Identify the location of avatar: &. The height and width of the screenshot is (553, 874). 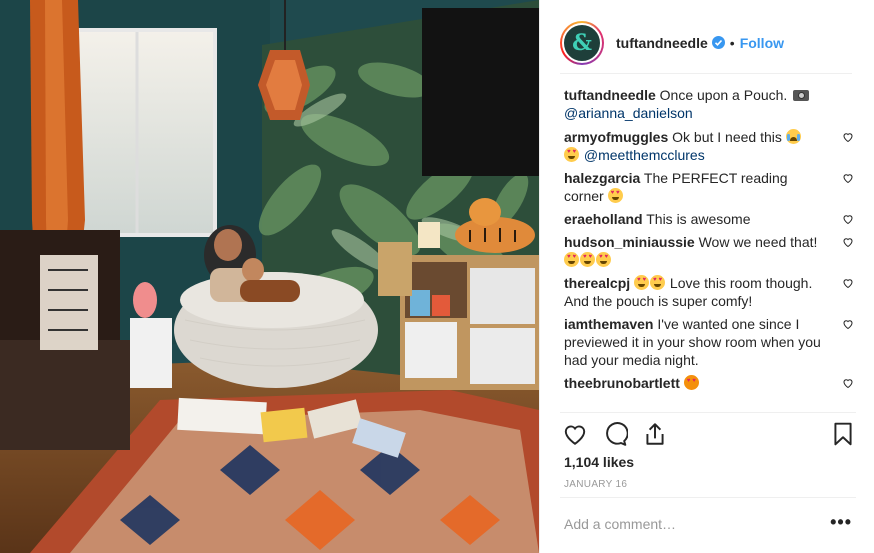
(582, 42).